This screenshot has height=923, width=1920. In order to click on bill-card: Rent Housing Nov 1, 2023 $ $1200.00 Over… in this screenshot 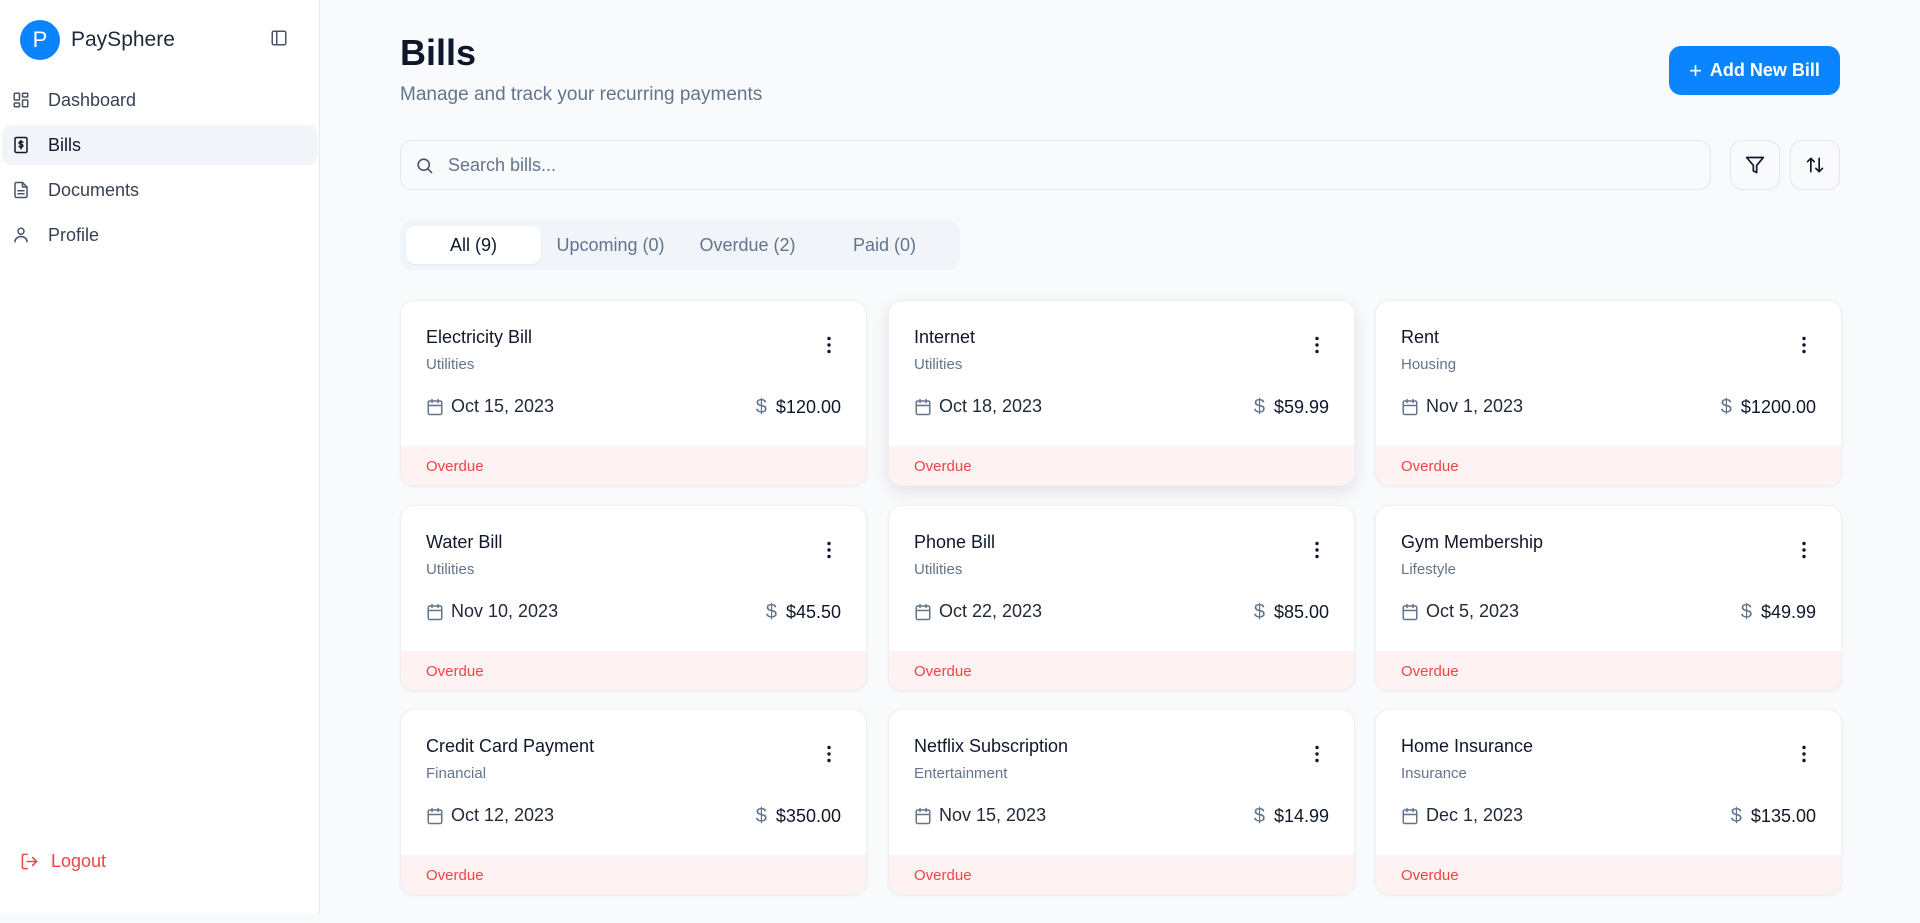, I will do `click(1608, 393)`.